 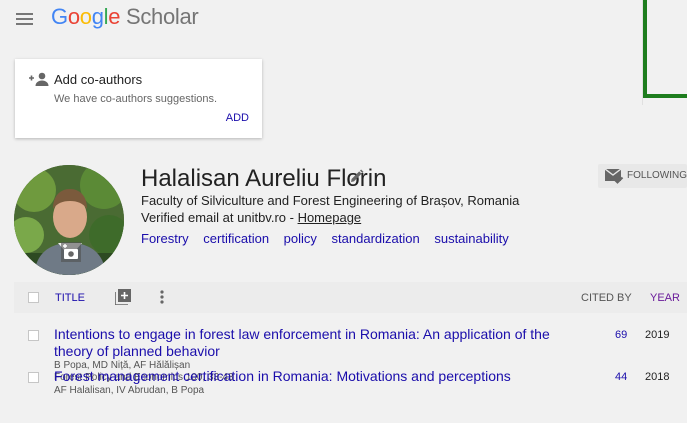 I want to click on follow-label: FOLLOWING, so click(x=657, y=175).